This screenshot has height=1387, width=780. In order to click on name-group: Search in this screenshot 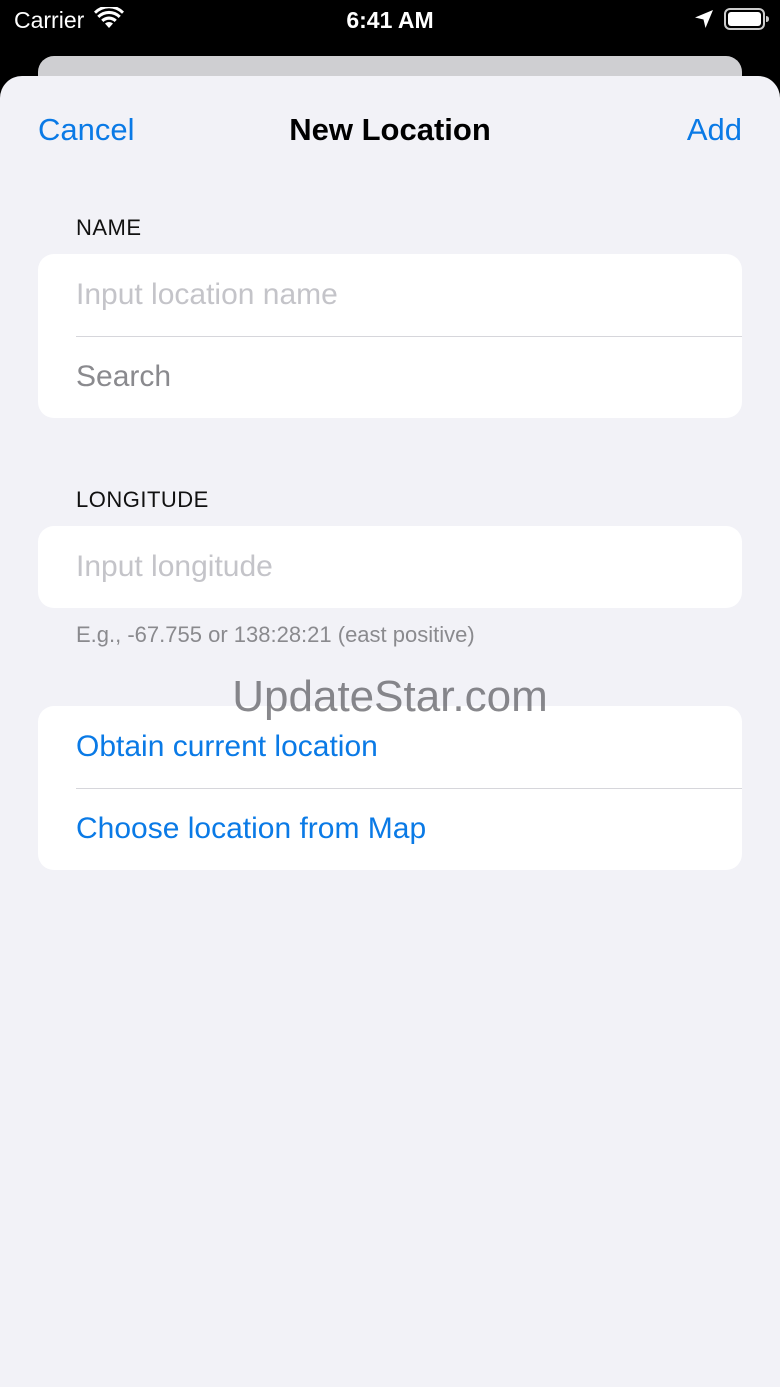, I will do `click(390, 336)`.